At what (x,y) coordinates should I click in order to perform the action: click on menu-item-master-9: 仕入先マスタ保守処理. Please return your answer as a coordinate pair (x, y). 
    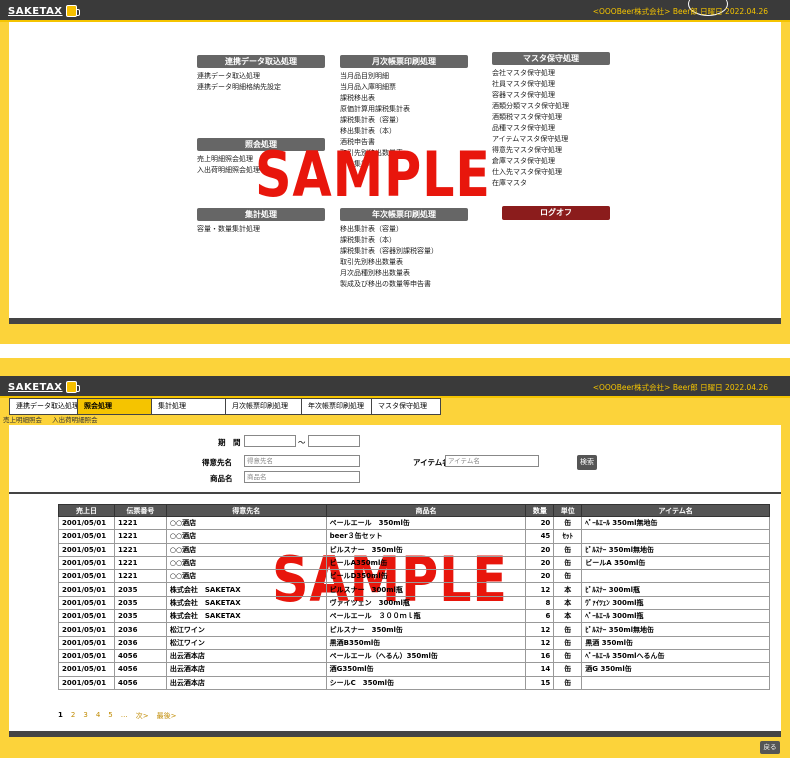
    Looking at the image, I should click on (551, 172).